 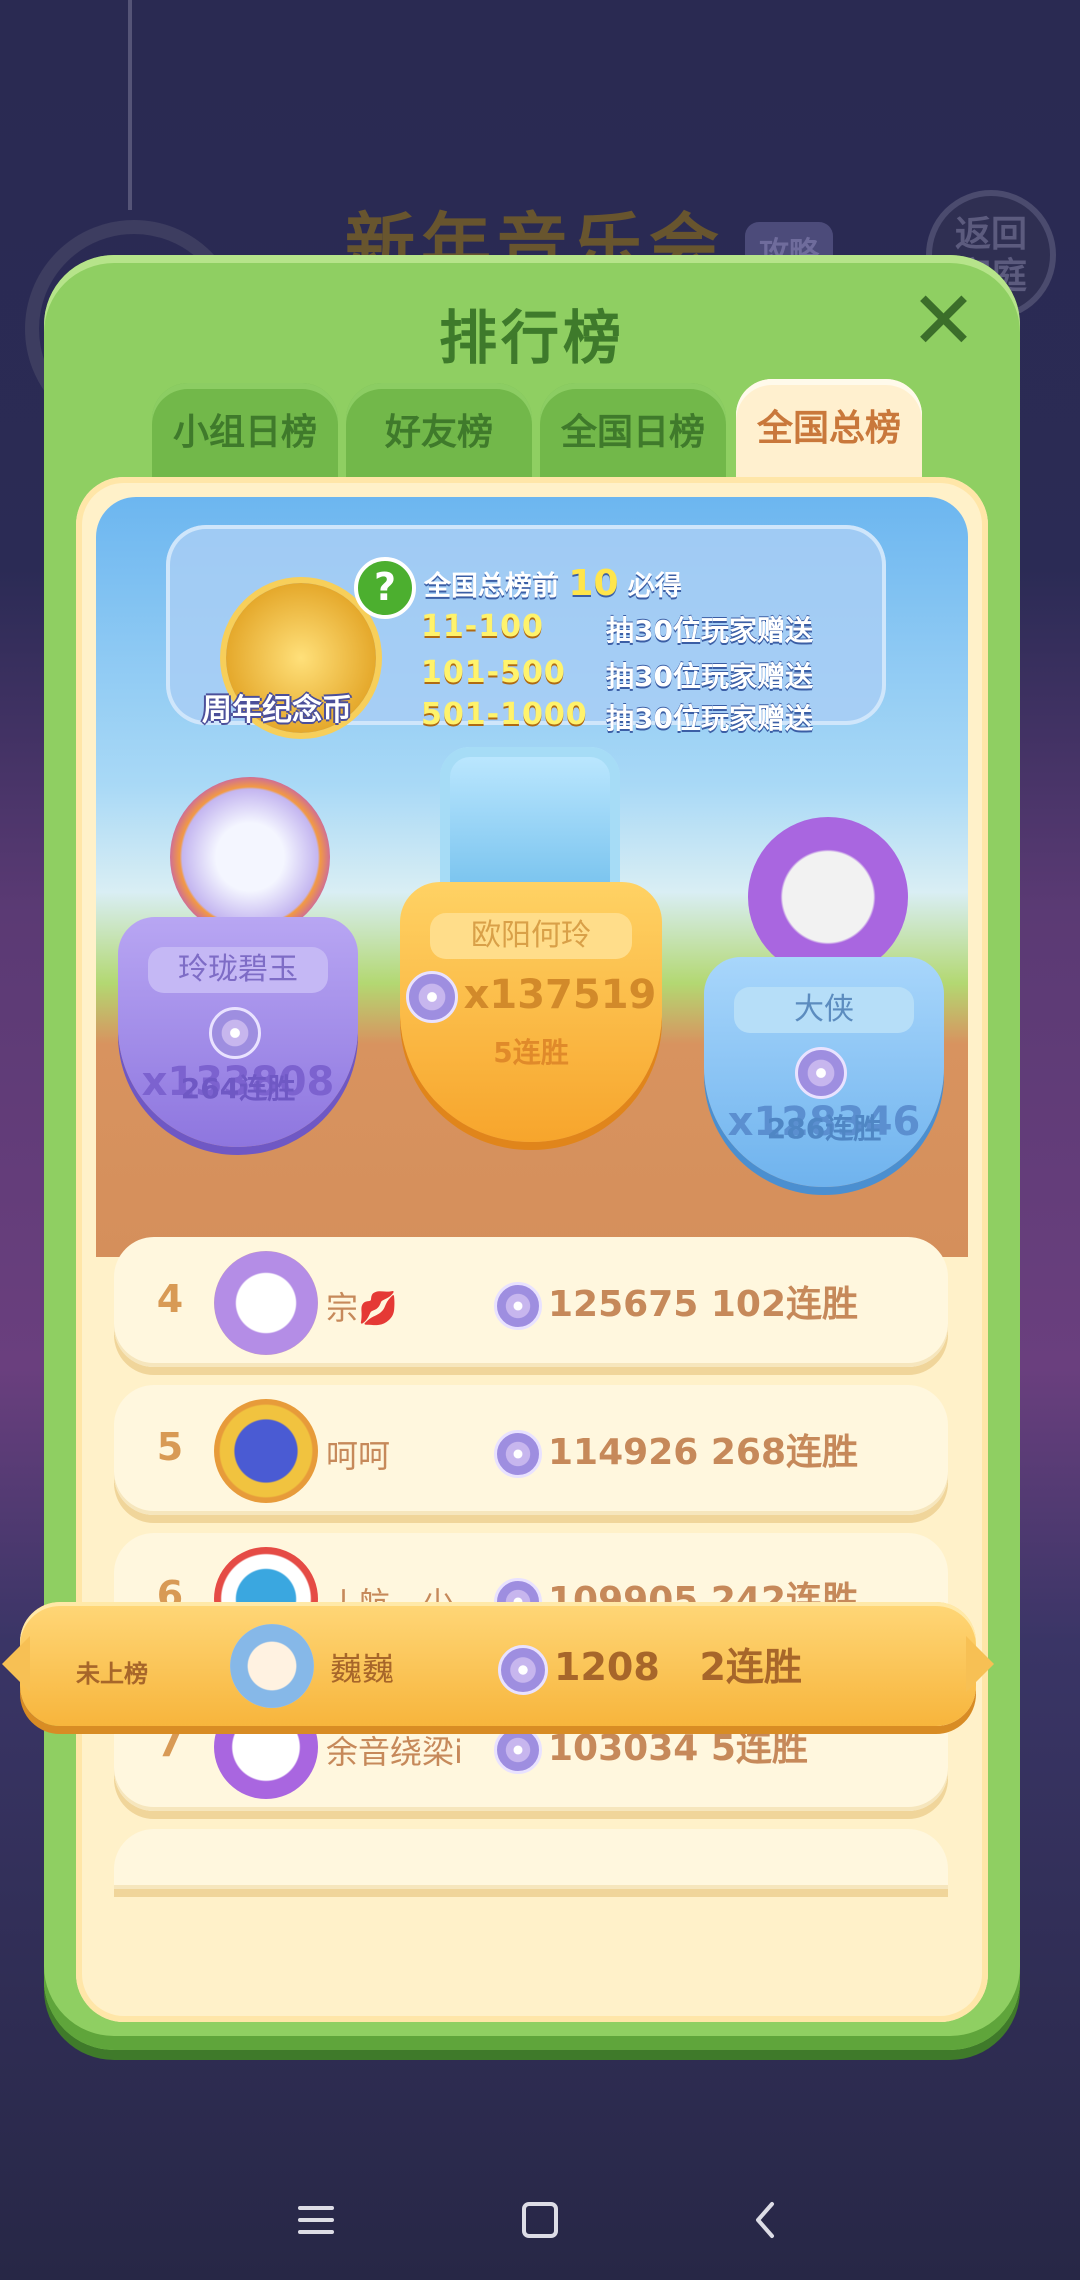 I want to click on reward-headline: 全国总榜前 10 必得, so click(x=553, y=583).